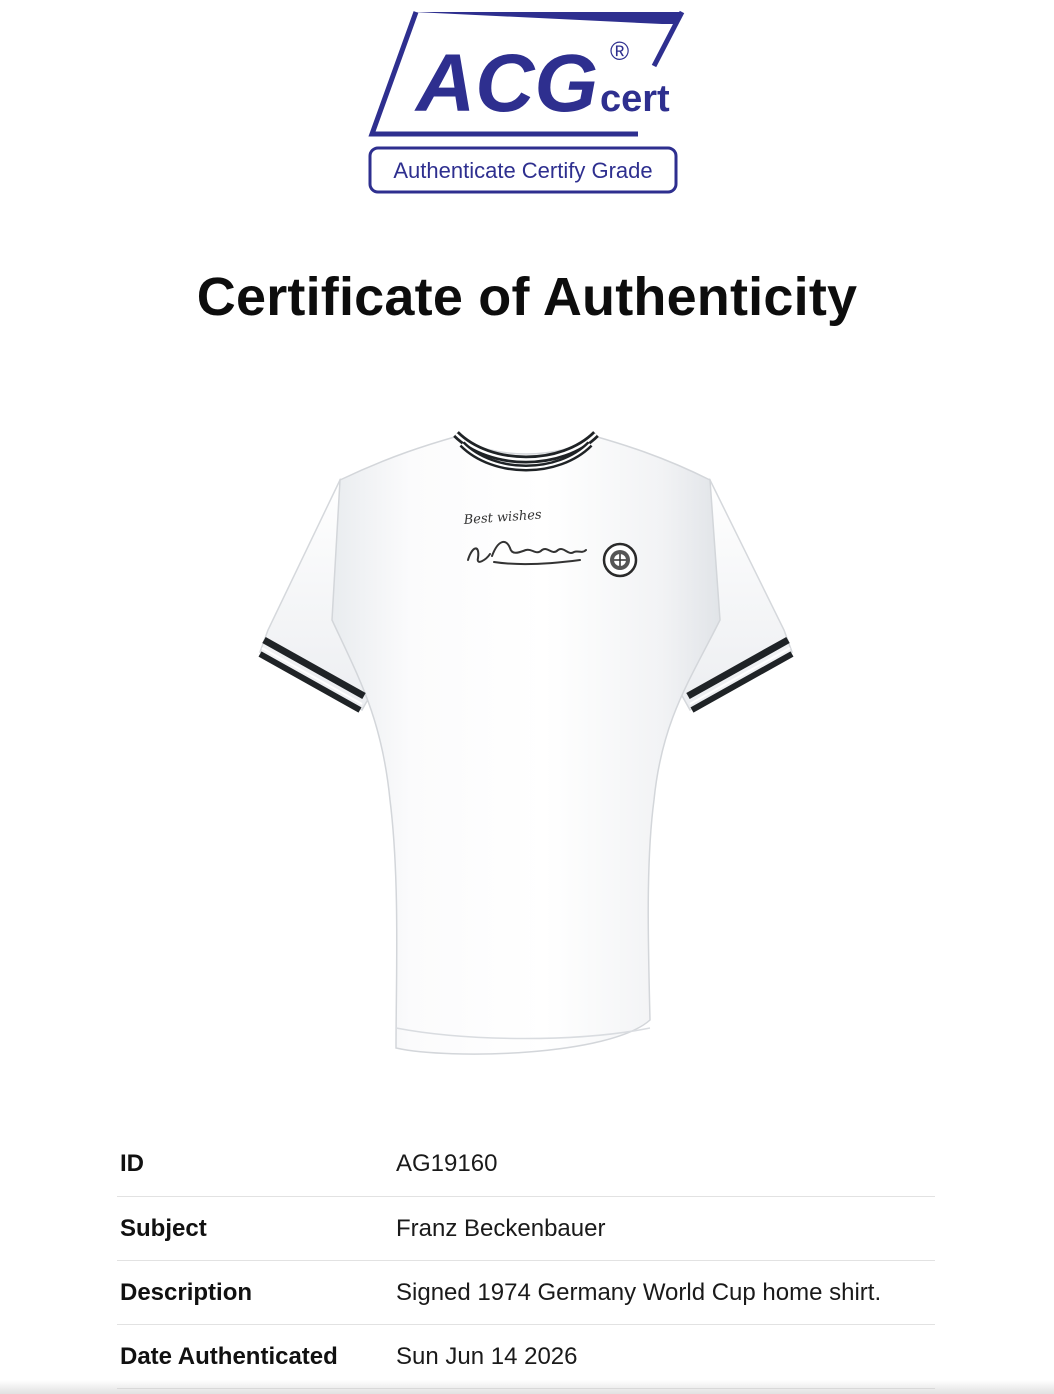 This screenshot has width=1054, height=1394. What do you see at coordinates (447, 1163) in the screenshot?
I see `detail-value: AG19160` at bounding box center [447, 1163].